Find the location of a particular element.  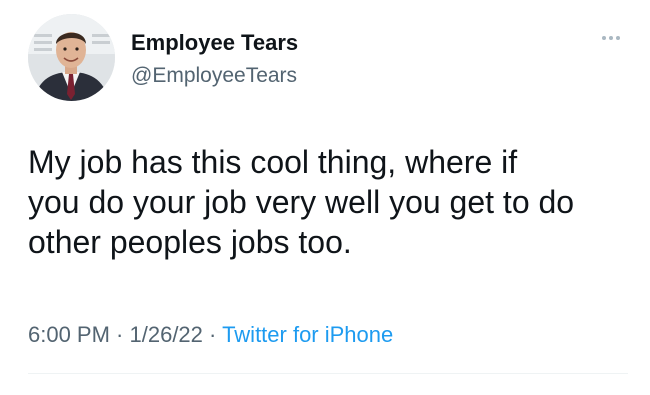

tweet-text-line: My job has this cool thing, where if is located at coordinates (273, 162).